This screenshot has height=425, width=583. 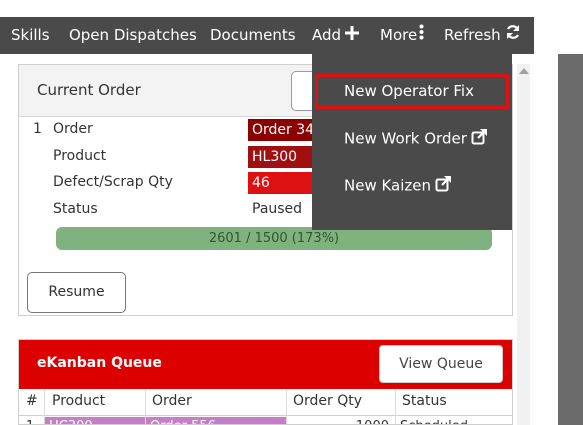 What do you see at coordinates (133, 35) in the screenshot?
I see `nav-open-dispatches: Open Dispatches` at bounding box center [133, 35].